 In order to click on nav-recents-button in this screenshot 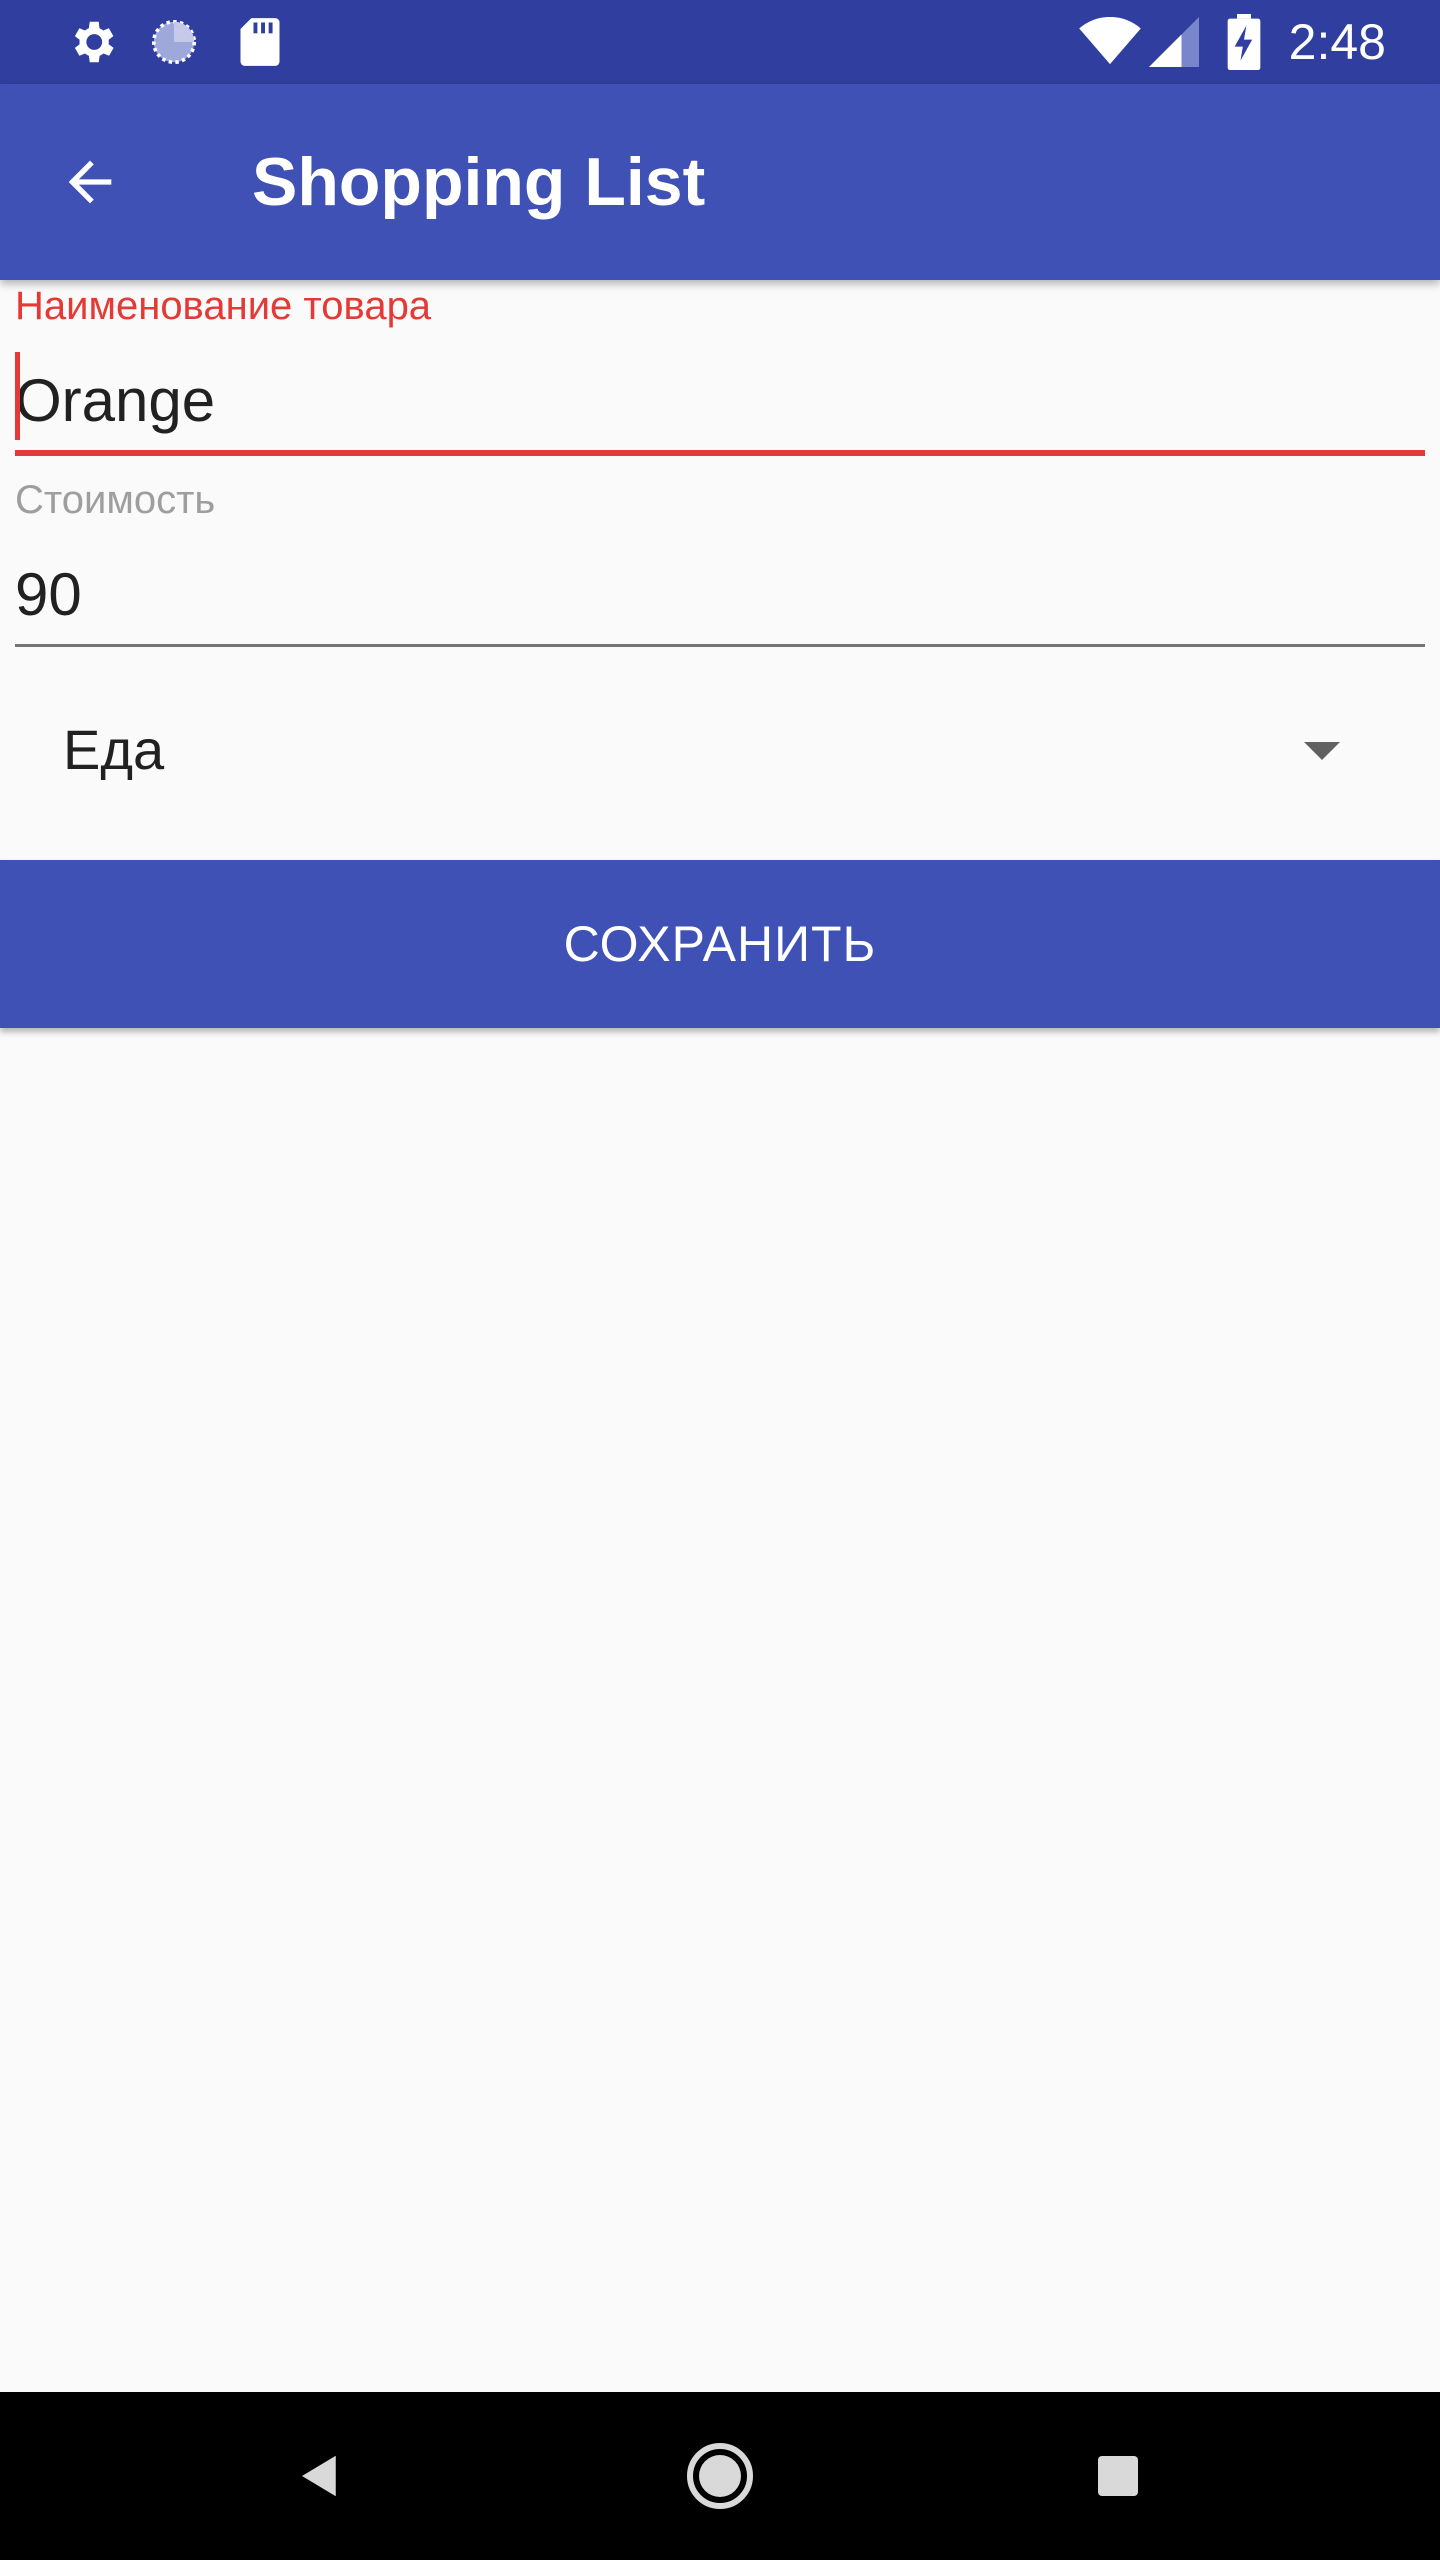, I will do `click(1118, 2476)`.